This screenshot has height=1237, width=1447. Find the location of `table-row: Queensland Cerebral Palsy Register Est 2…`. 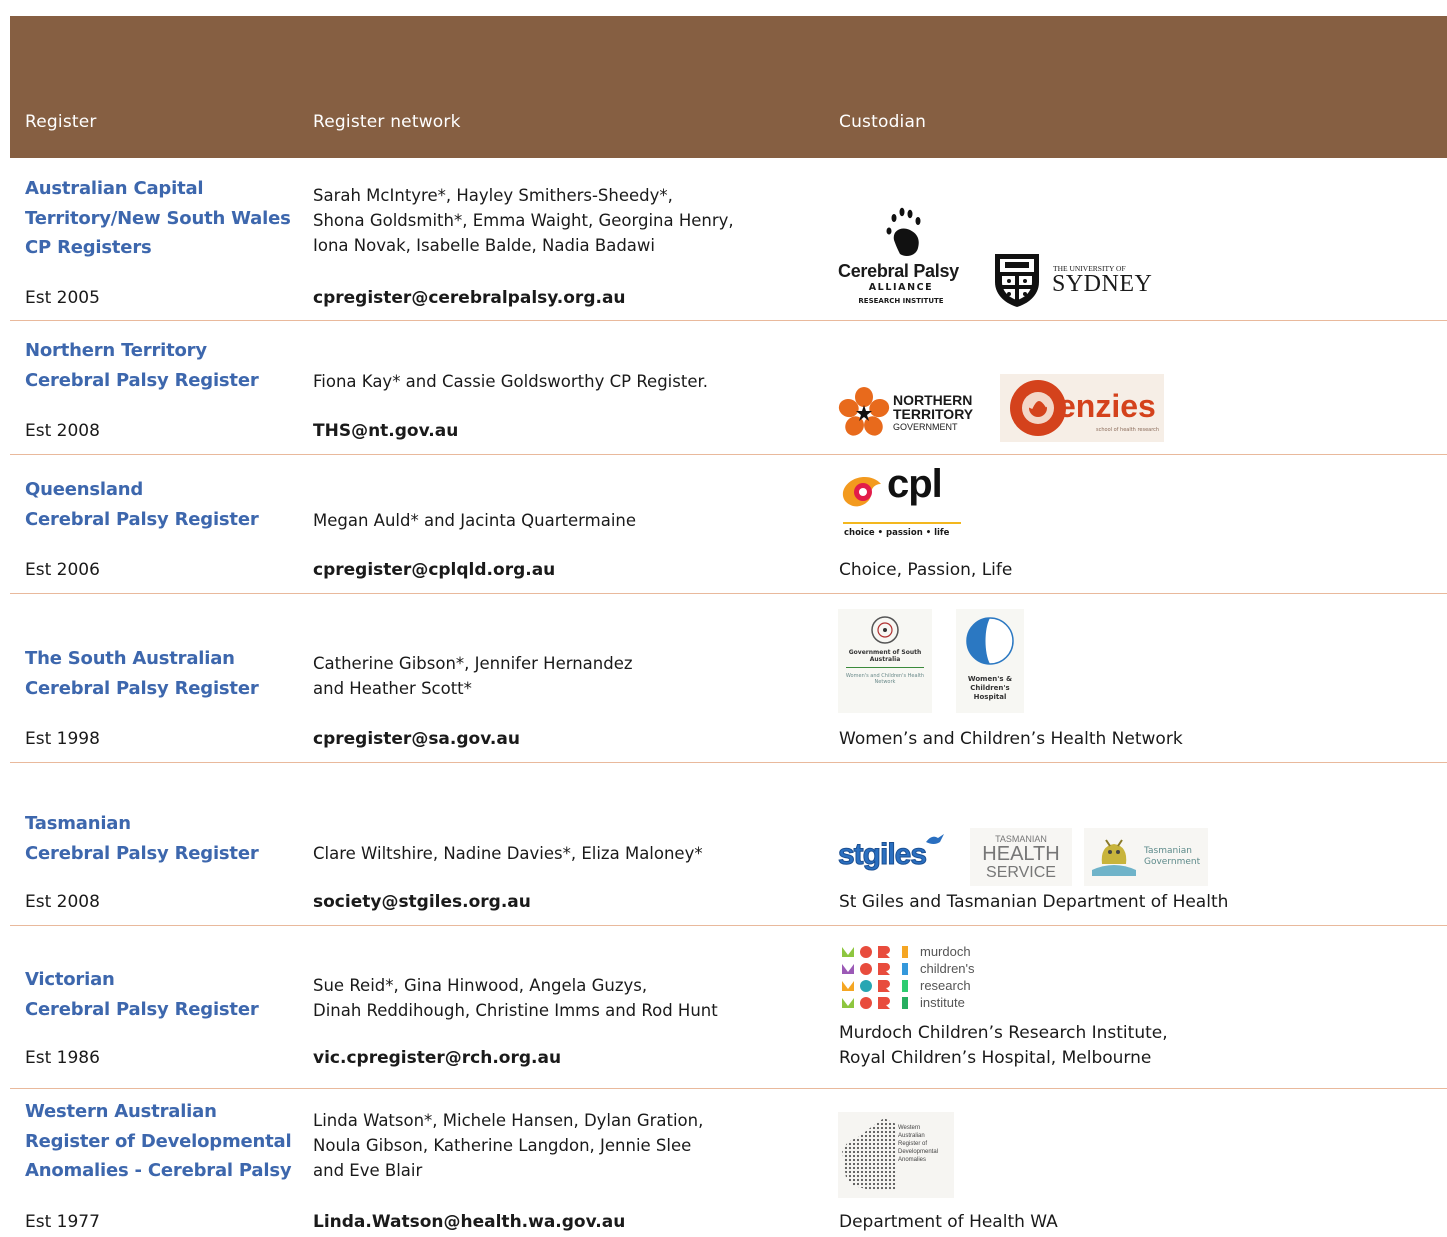

table-row: Queensland Cerebral Palsy Register Est 2… is located at coordinates (728, 524).